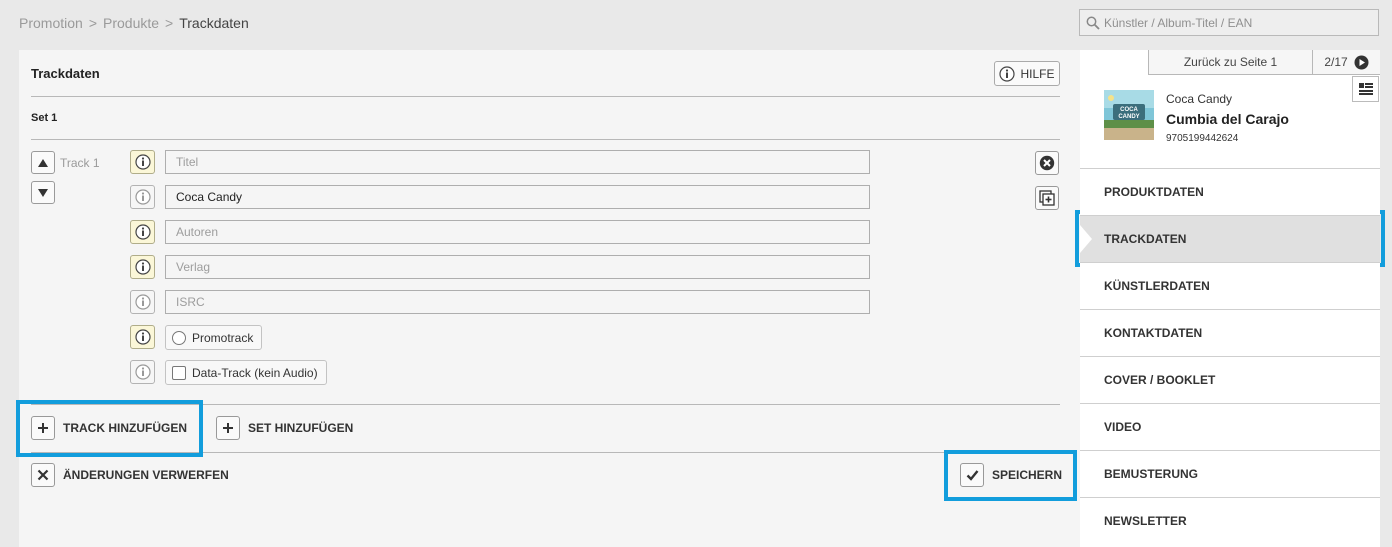 The height and width of the screenshot is (547, 1392). I want to click on add-set-button: SET HINZUFÜGEN, so click(284, 428).